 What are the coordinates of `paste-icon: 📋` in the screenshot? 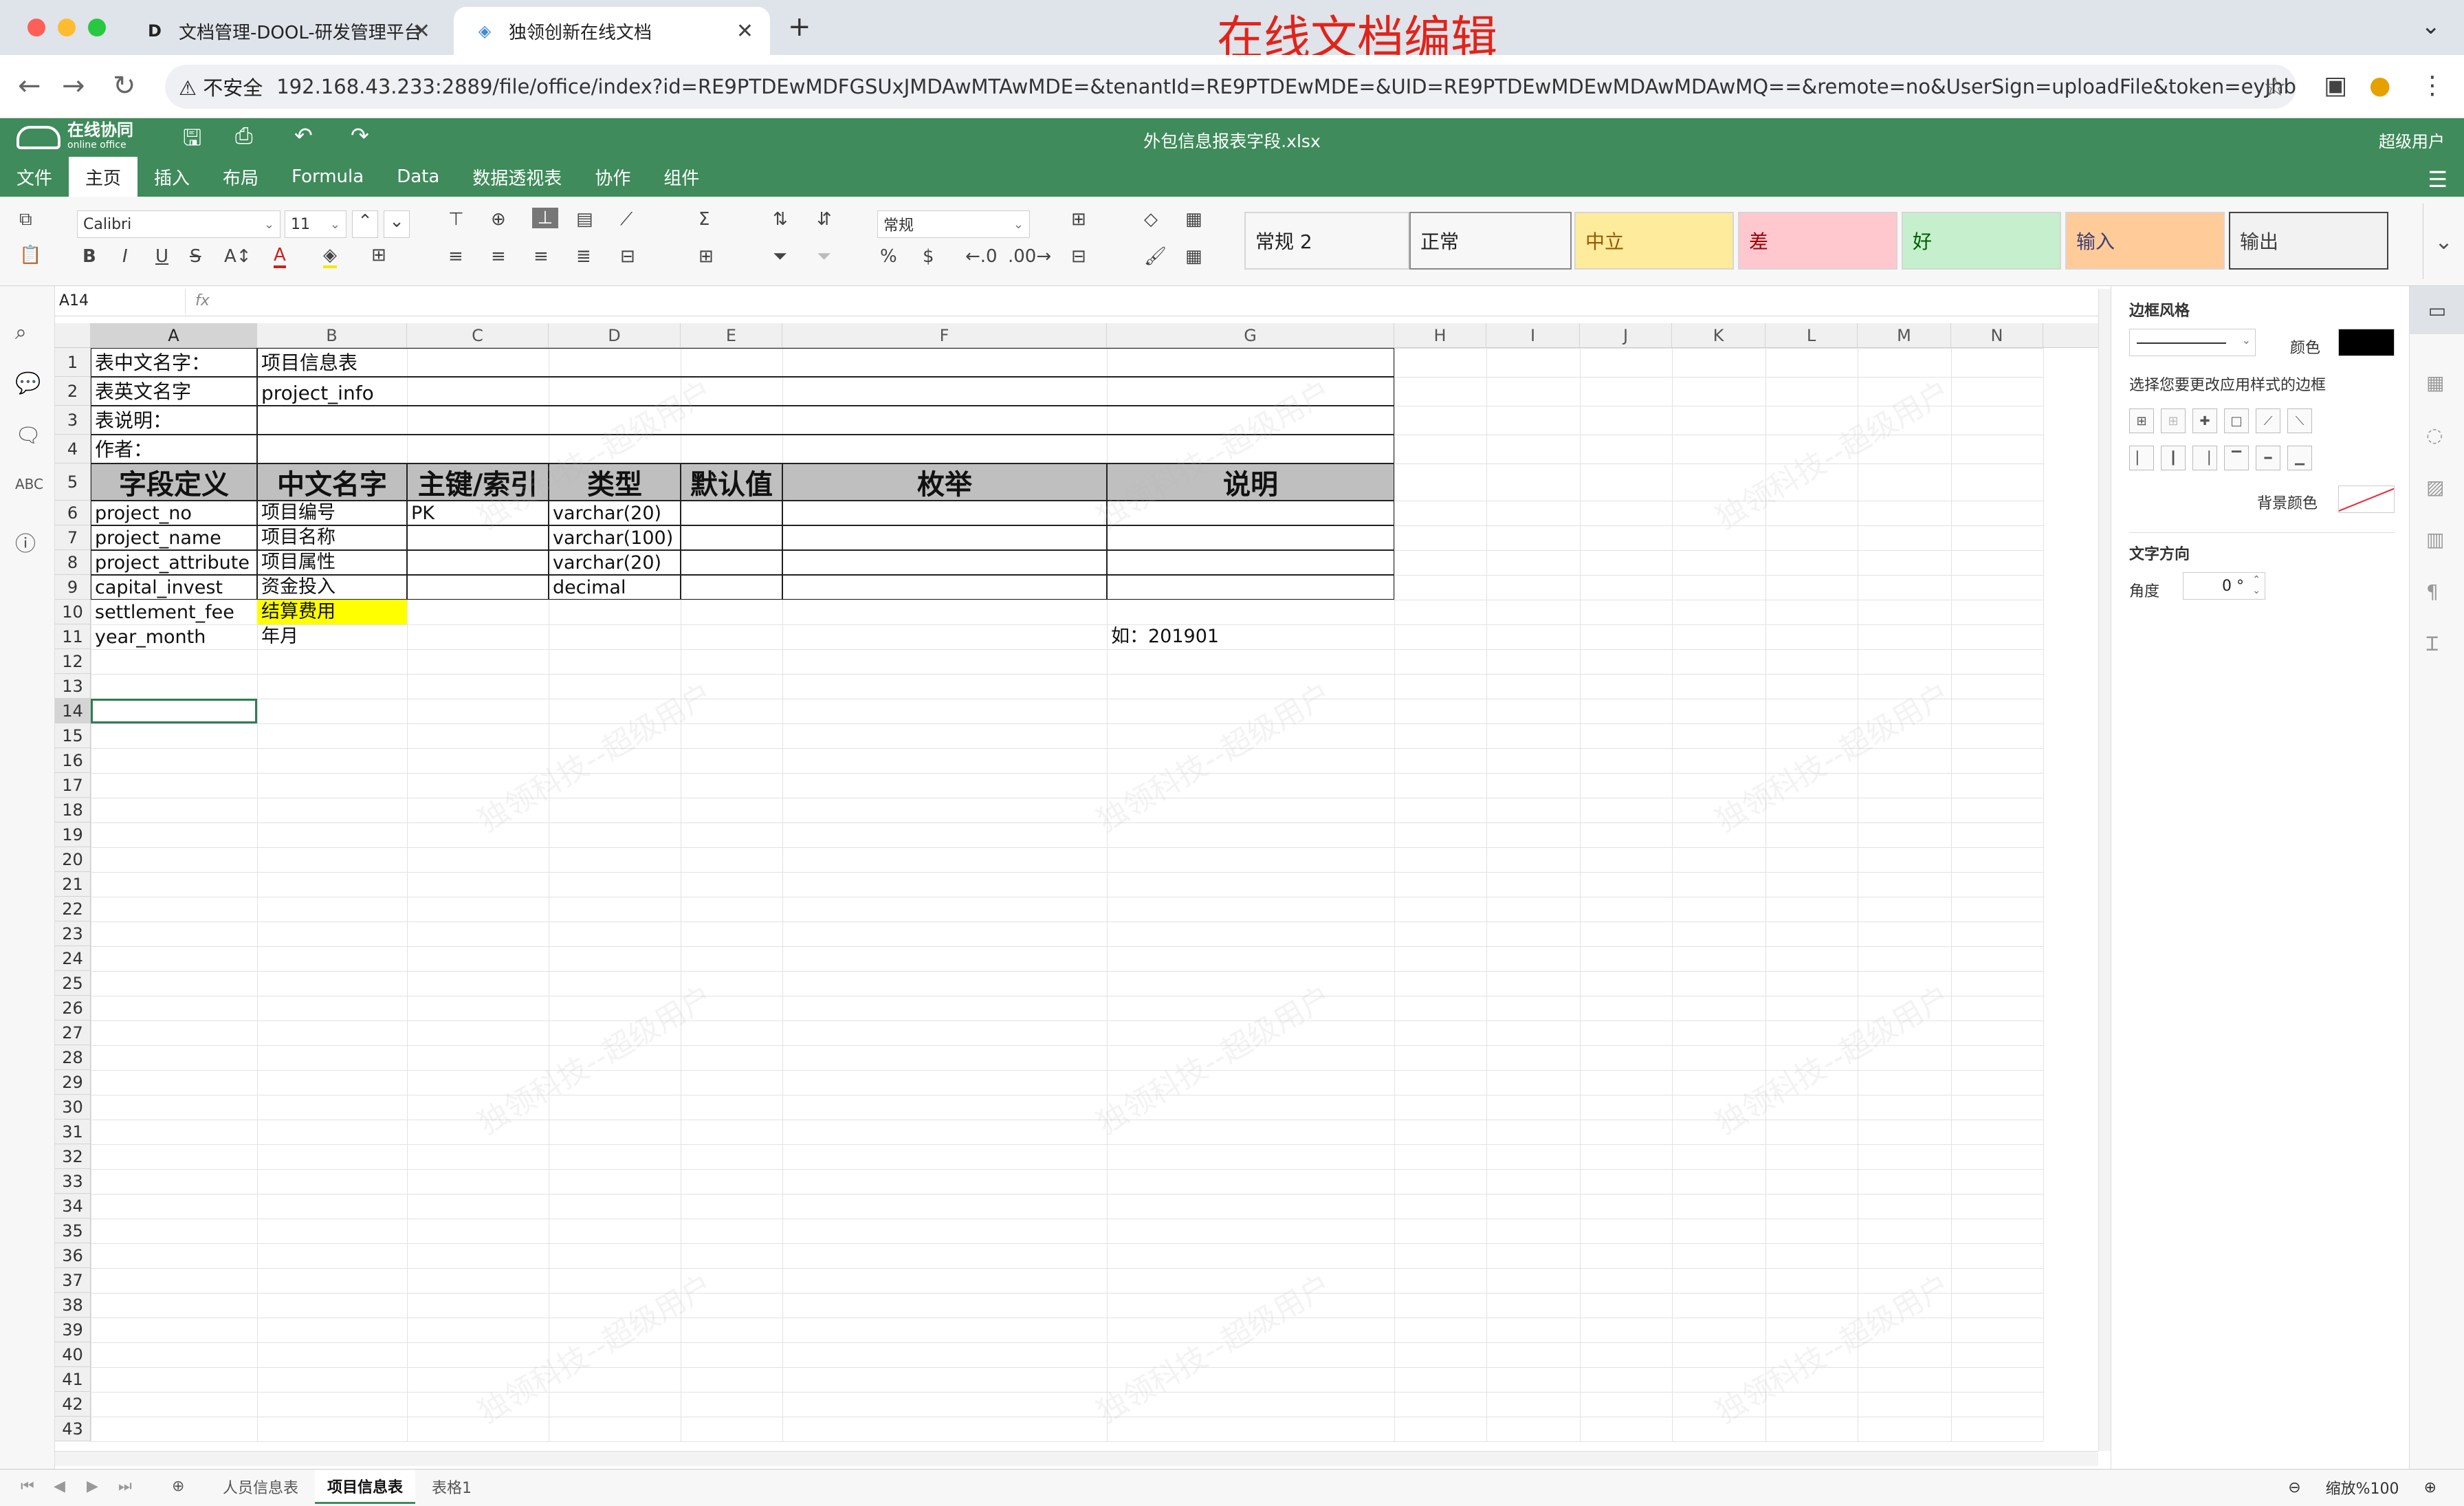 It's located at (30, 255).